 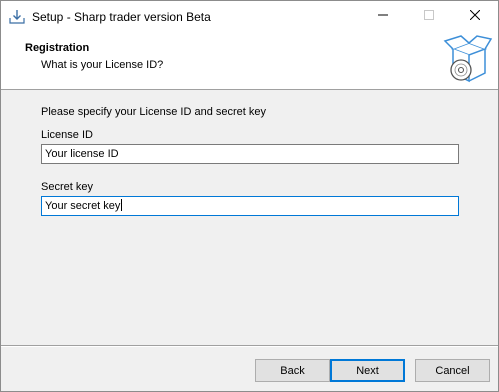 What do you see at coordinates (122, 205) in the screenshot?
I see `text-caret` at bounding box center [122, 205].